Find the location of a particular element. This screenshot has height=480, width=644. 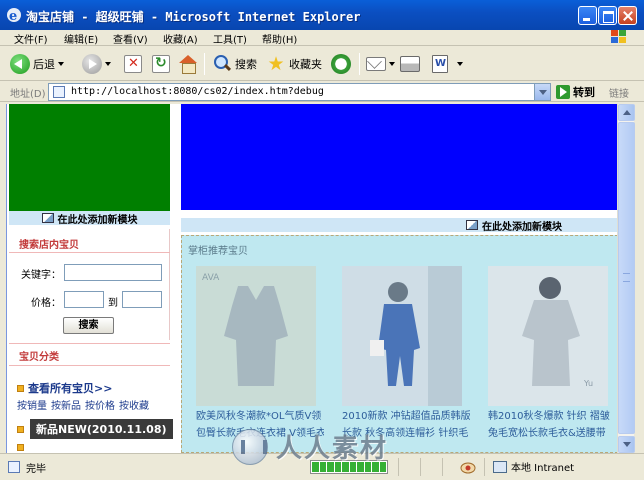

keyword-label: 关键字： is located at coordinates (41, 275).